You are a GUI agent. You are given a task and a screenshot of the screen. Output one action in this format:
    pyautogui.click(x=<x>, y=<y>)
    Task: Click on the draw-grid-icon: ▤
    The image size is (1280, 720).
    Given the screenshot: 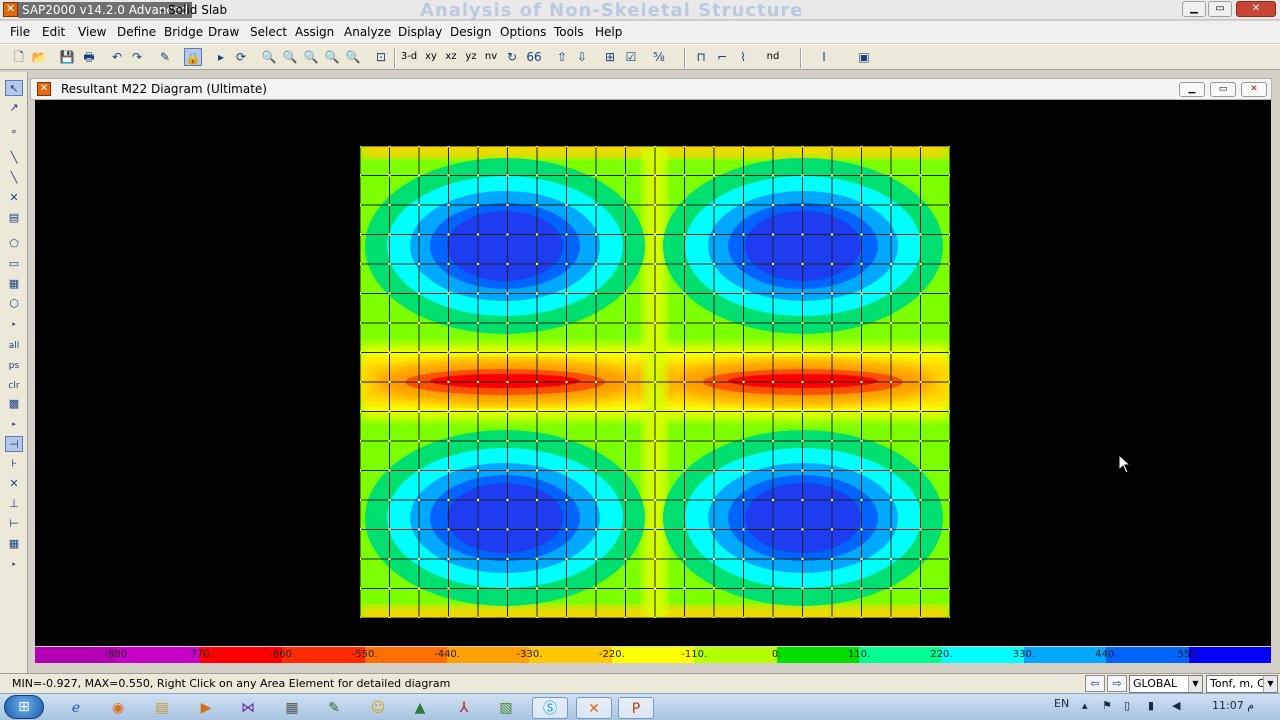 What is the action you would take?
    pyautogui.click(x=14, y=218)
    